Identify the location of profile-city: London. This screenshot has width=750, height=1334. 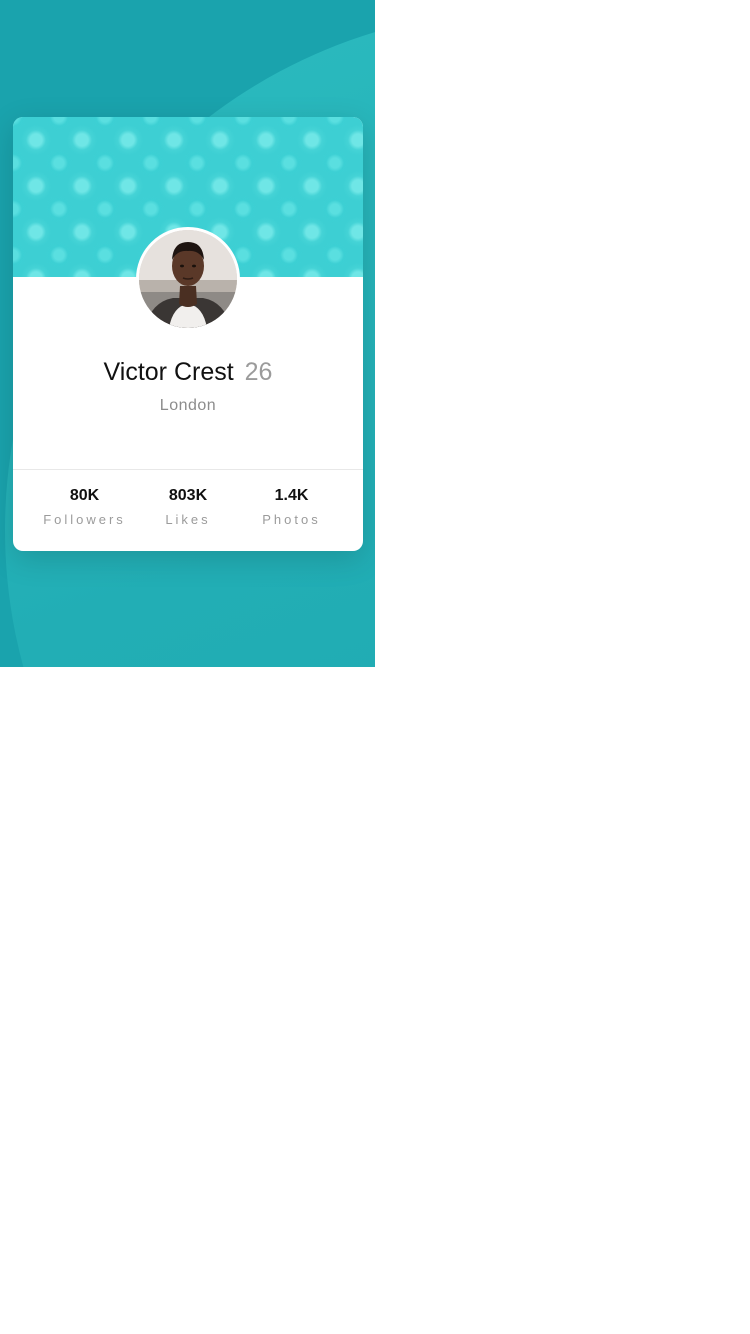
(188, 405).